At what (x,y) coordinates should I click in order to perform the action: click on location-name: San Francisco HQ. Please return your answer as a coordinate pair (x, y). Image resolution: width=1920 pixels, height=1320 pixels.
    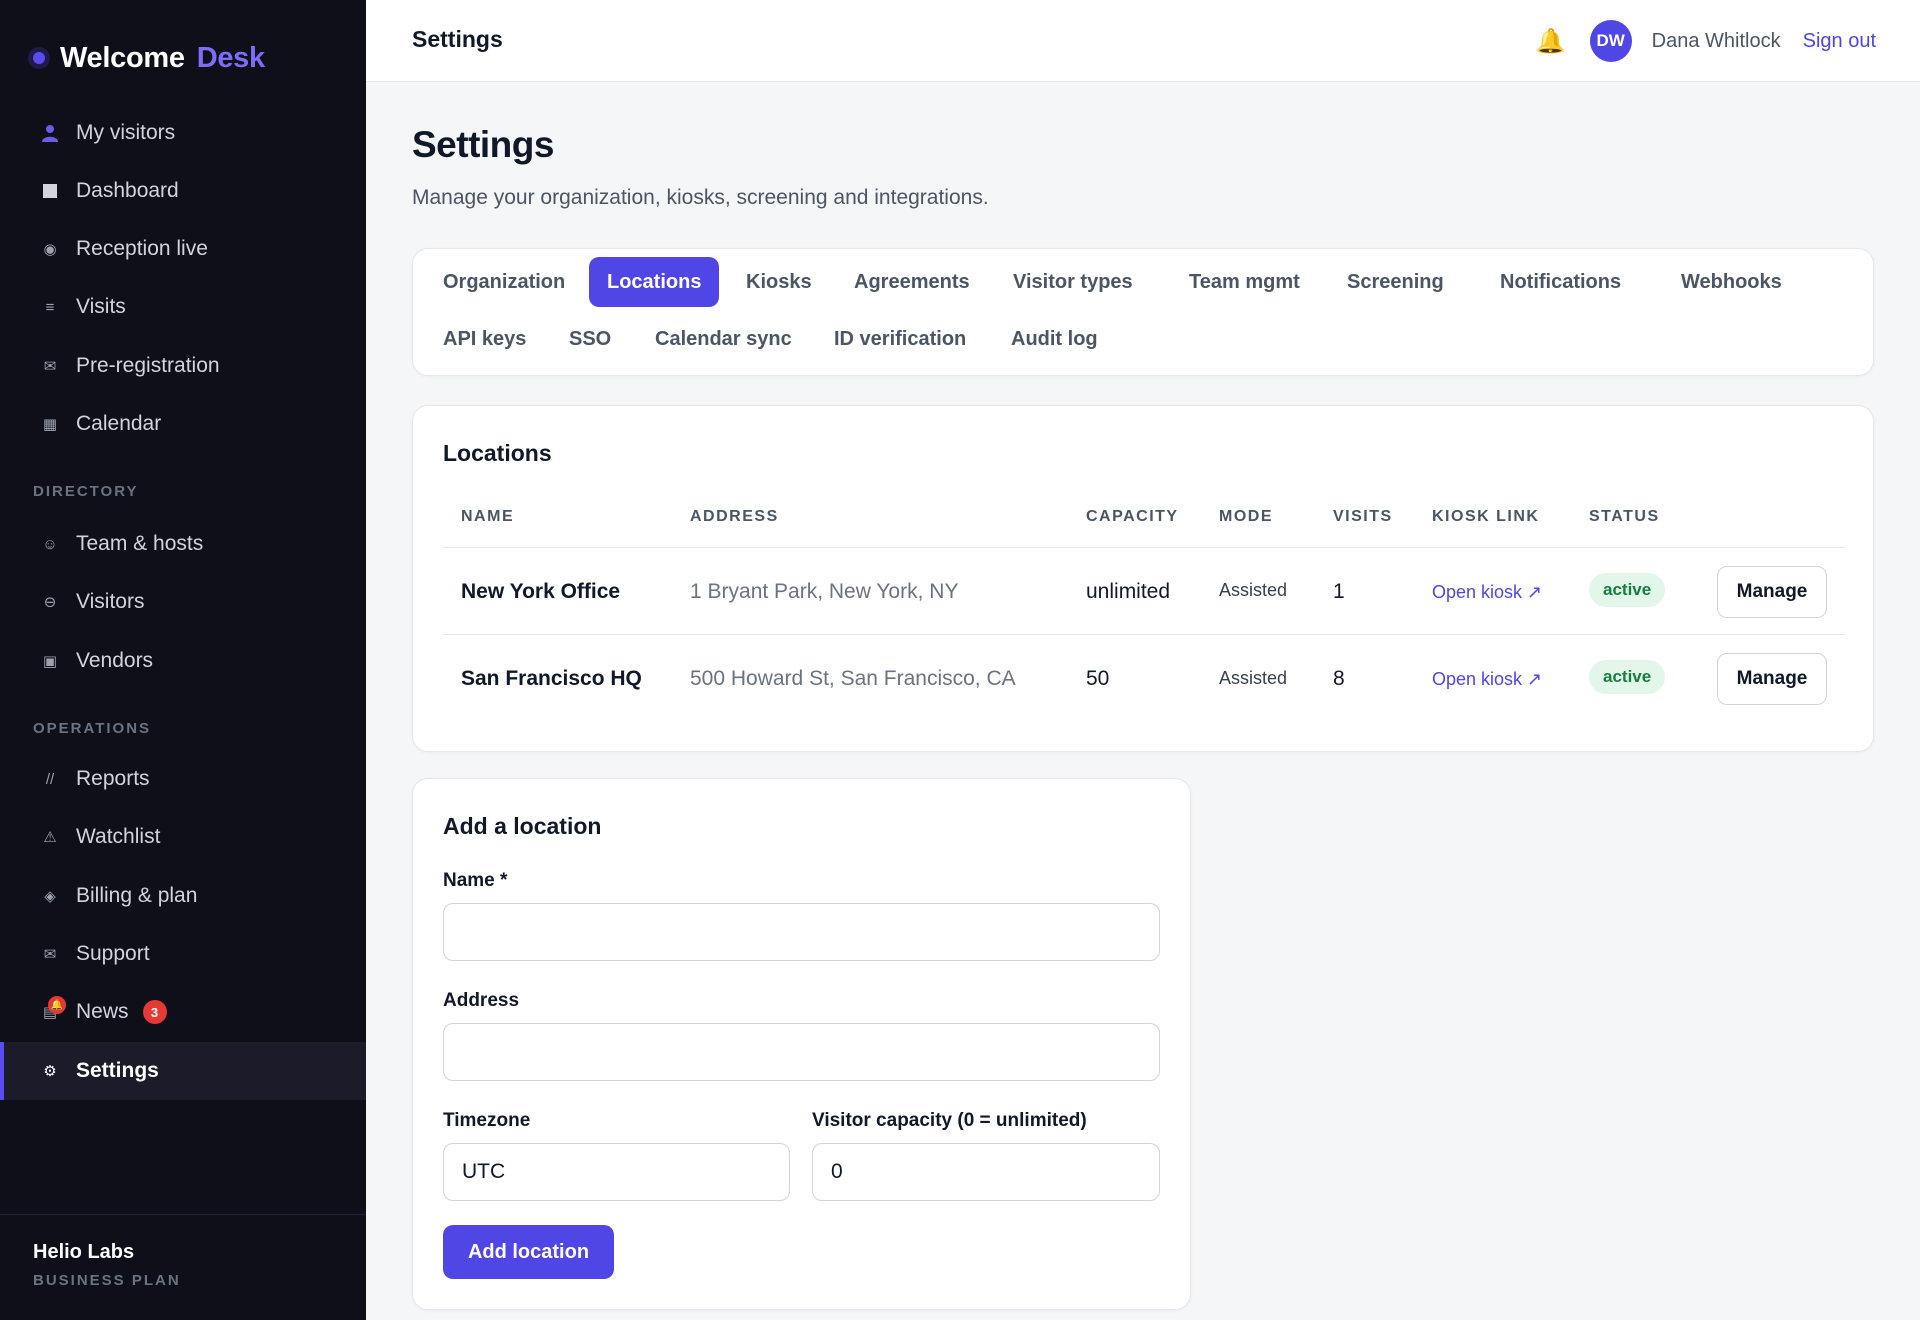
    Looking at the image, I should click on (551, 678).